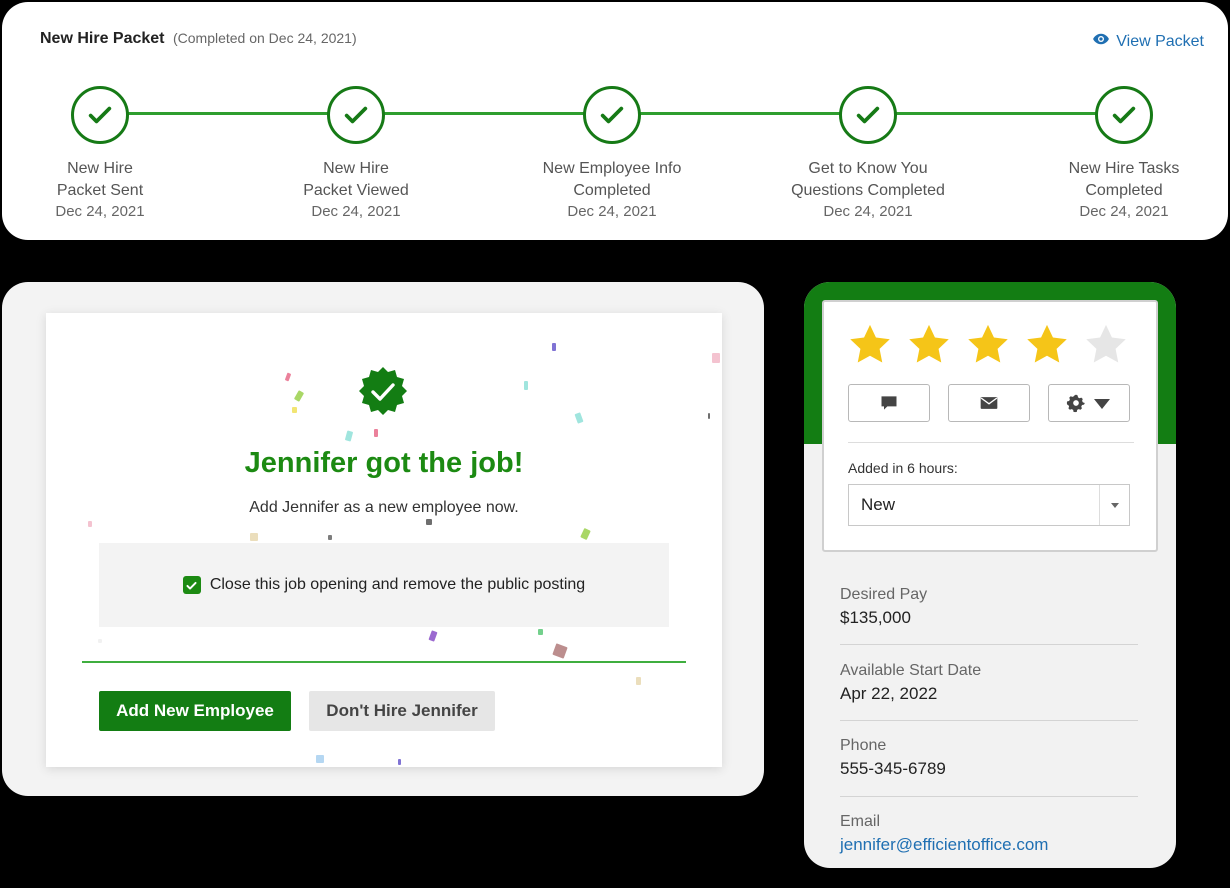 The height and width of the screenshot is (888, 1230). I want to click on field-label: Available Start Date, so click(911, 670).